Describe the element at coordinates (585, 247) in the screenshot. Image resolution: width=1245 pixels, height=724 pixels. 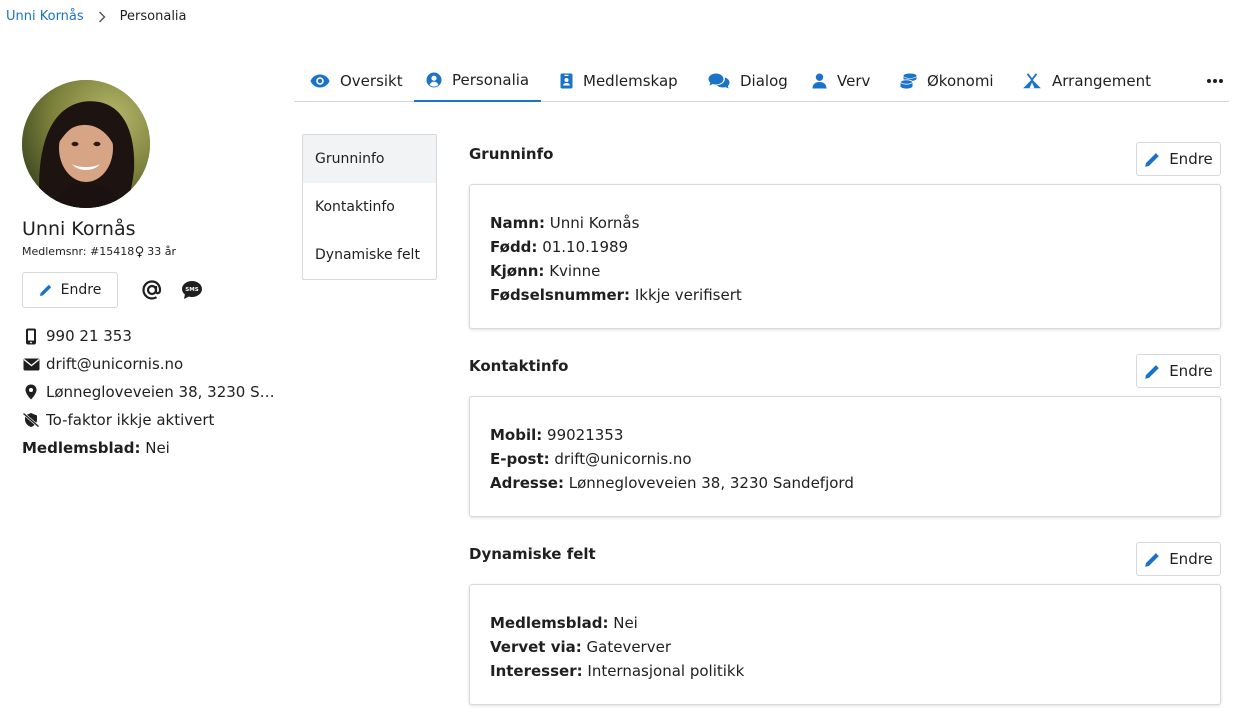
I see `field-value: 01.10.1989` at that location.